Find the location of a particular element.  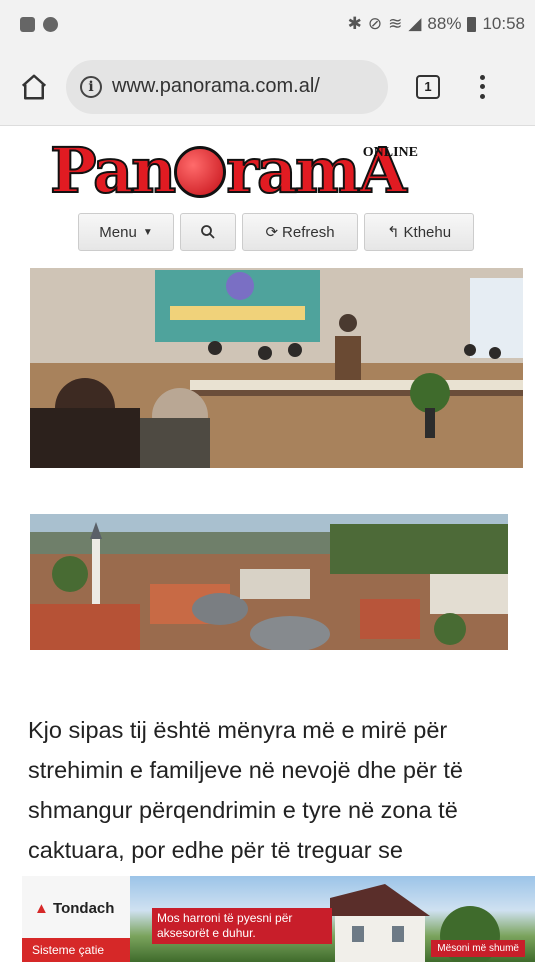

notification-icon is located at coordinates (27, 24).